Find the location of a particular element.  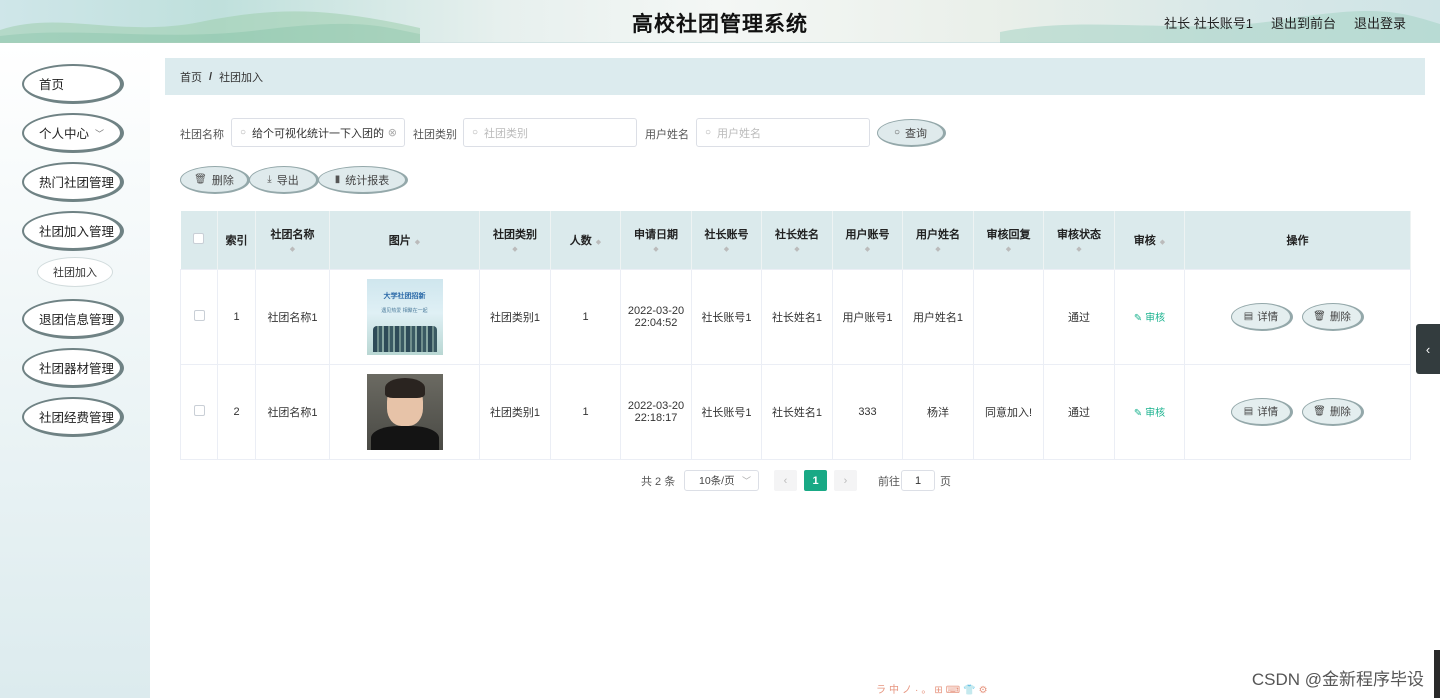

sidebar-item-withdraw: 退团信息管理 is located at coordinates (73, 319).